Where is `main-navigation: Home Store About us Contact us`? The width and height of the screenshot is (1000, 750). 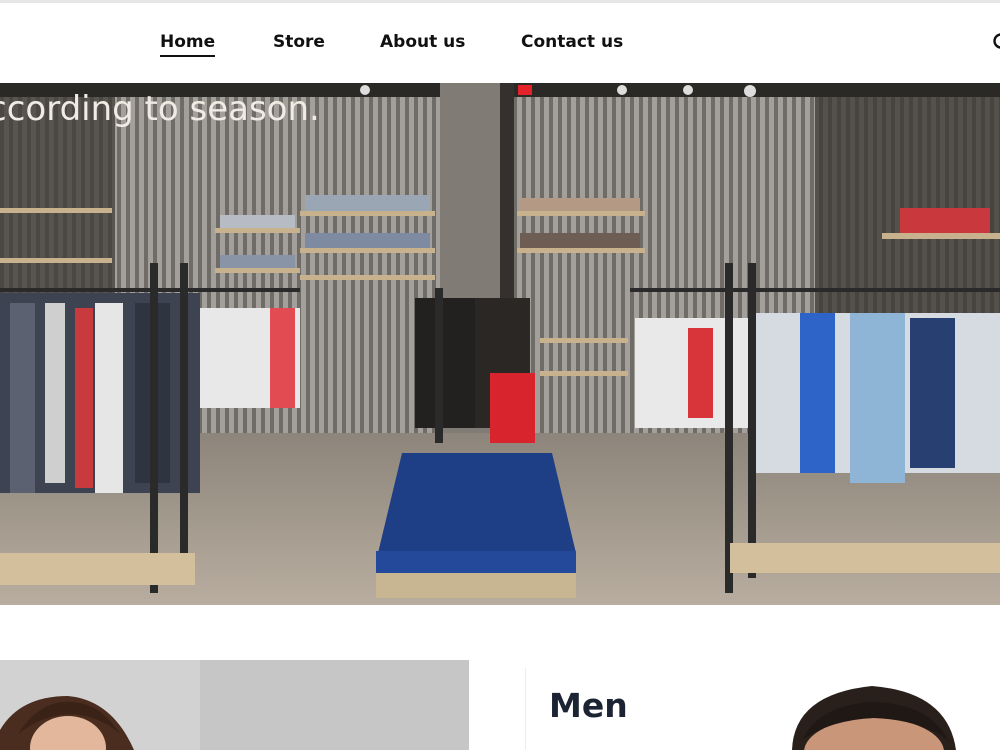 main-navigation: Home Store About us Contact us is located at coordinates (500, 43).